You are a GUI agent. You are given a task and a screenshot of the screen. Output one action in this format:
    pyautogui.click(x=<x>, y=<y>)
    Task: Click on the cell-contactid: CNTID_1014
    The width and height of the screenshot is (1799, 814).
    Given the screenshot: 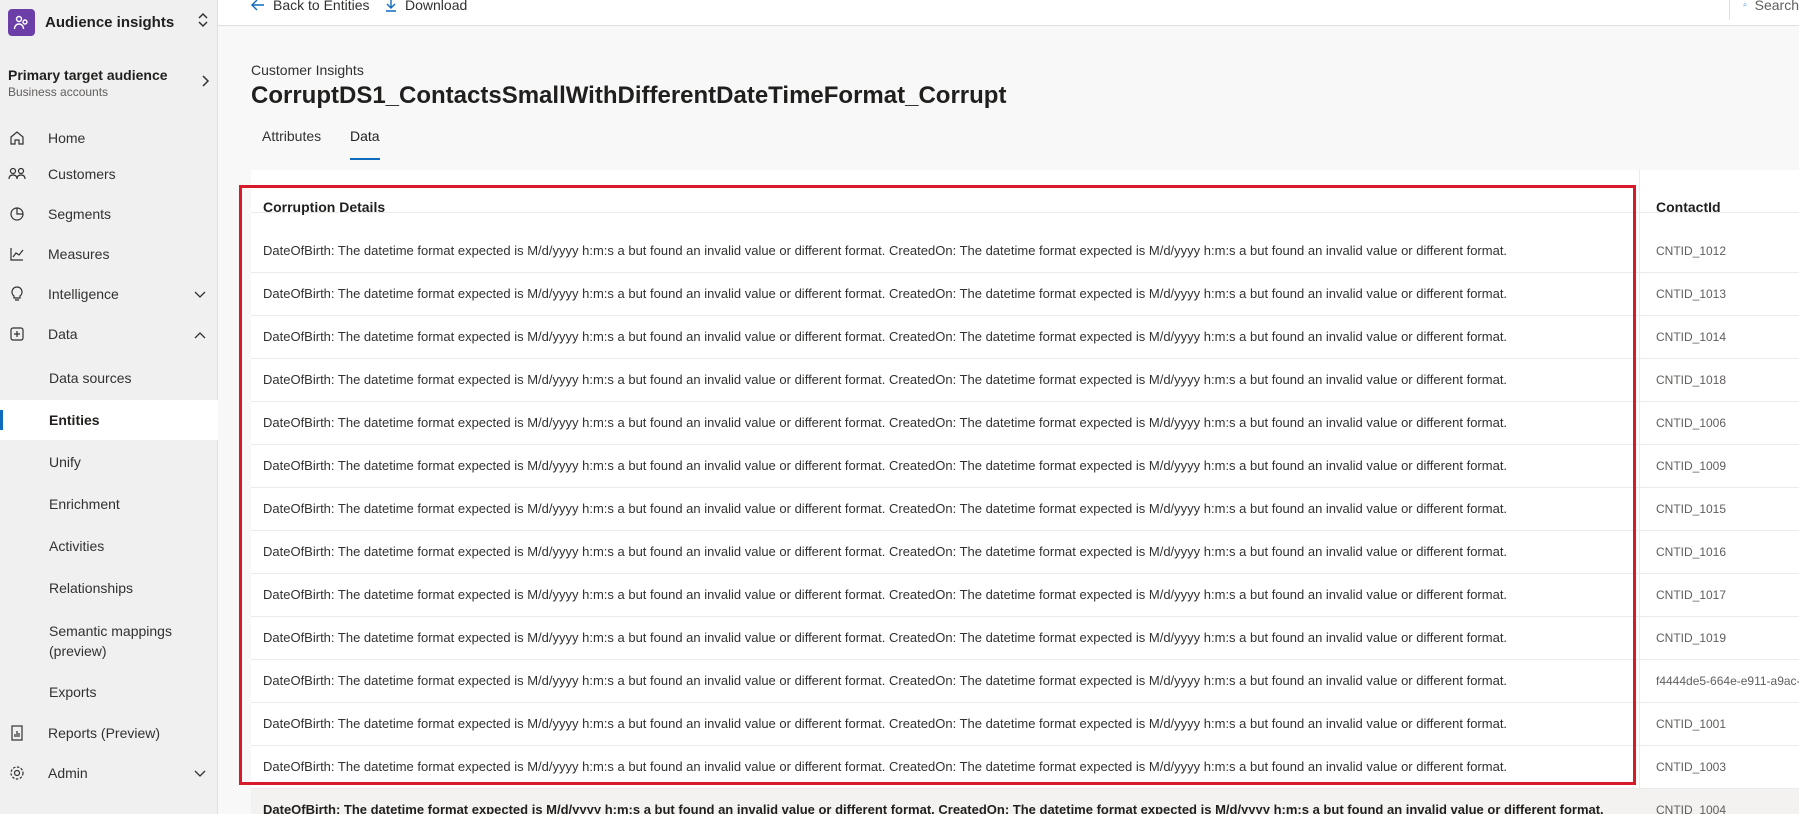 What is the action you would take?
    pyautogui.click(x=1691, y=337)
    